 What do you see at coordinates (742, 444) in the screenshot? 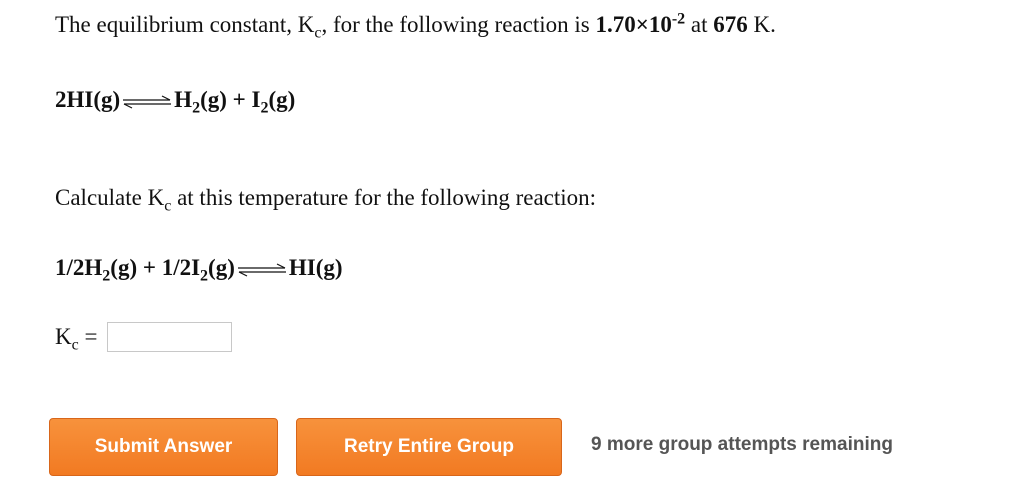
I see `attempts-remaining-text: 9 more group attempts remaining` at bounding box center [742, 444].